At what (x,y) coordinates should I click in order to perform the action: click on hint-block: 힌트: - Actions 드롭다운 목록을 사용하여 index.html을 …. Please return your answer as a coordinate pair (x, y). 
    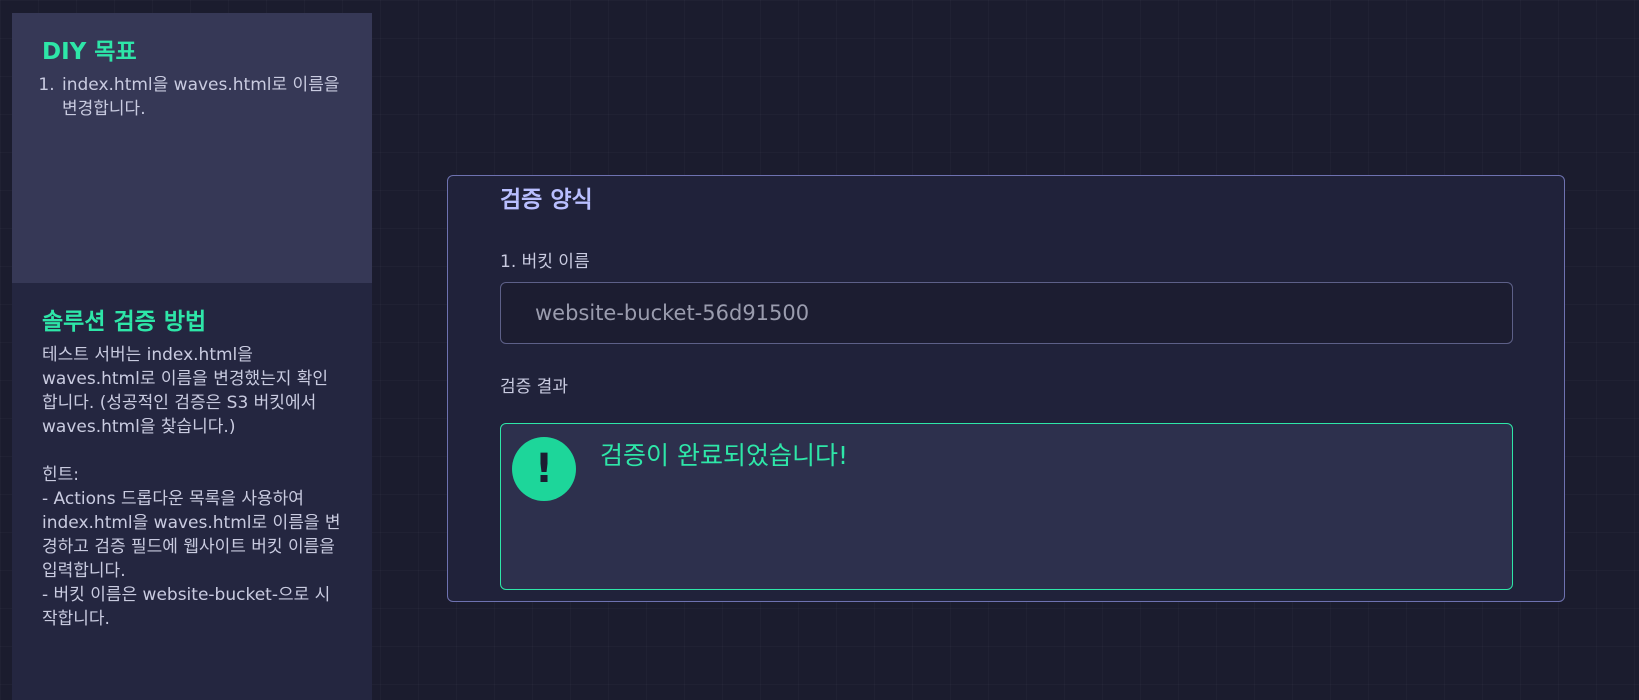
    Looking at the image, I should click on (192, 547).